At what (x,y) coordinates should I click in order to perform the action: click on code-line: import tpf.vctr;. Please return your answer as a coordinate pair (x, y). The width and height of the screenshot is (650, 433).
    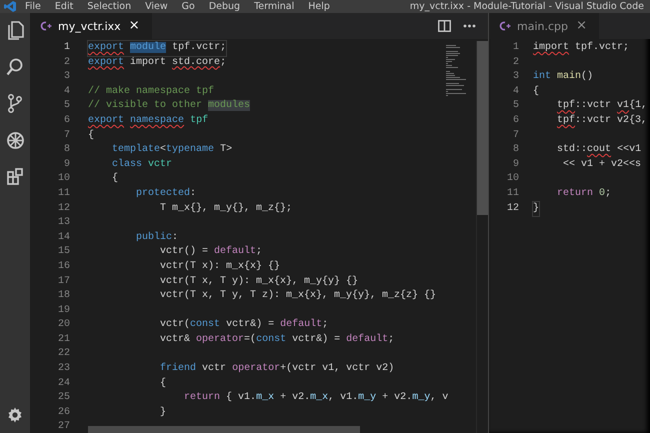
    Looking at the image, I should click on (581, 48).